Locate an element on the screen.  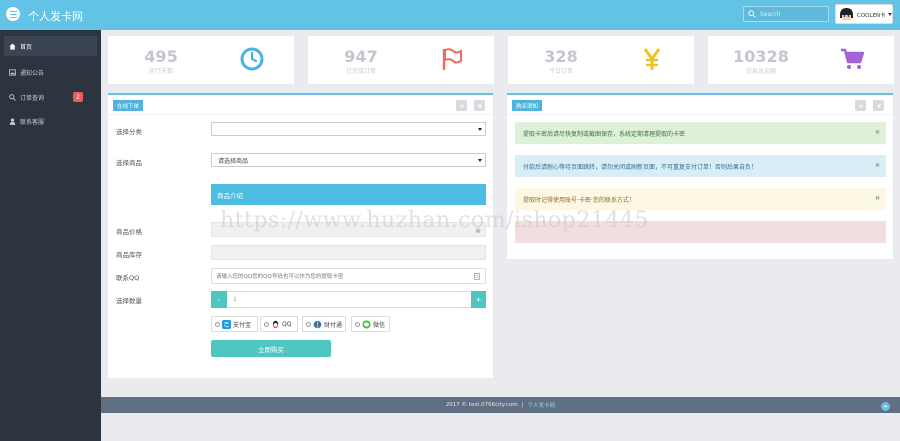
stock-label: 商品库存 is located at coordinates (129, 255).